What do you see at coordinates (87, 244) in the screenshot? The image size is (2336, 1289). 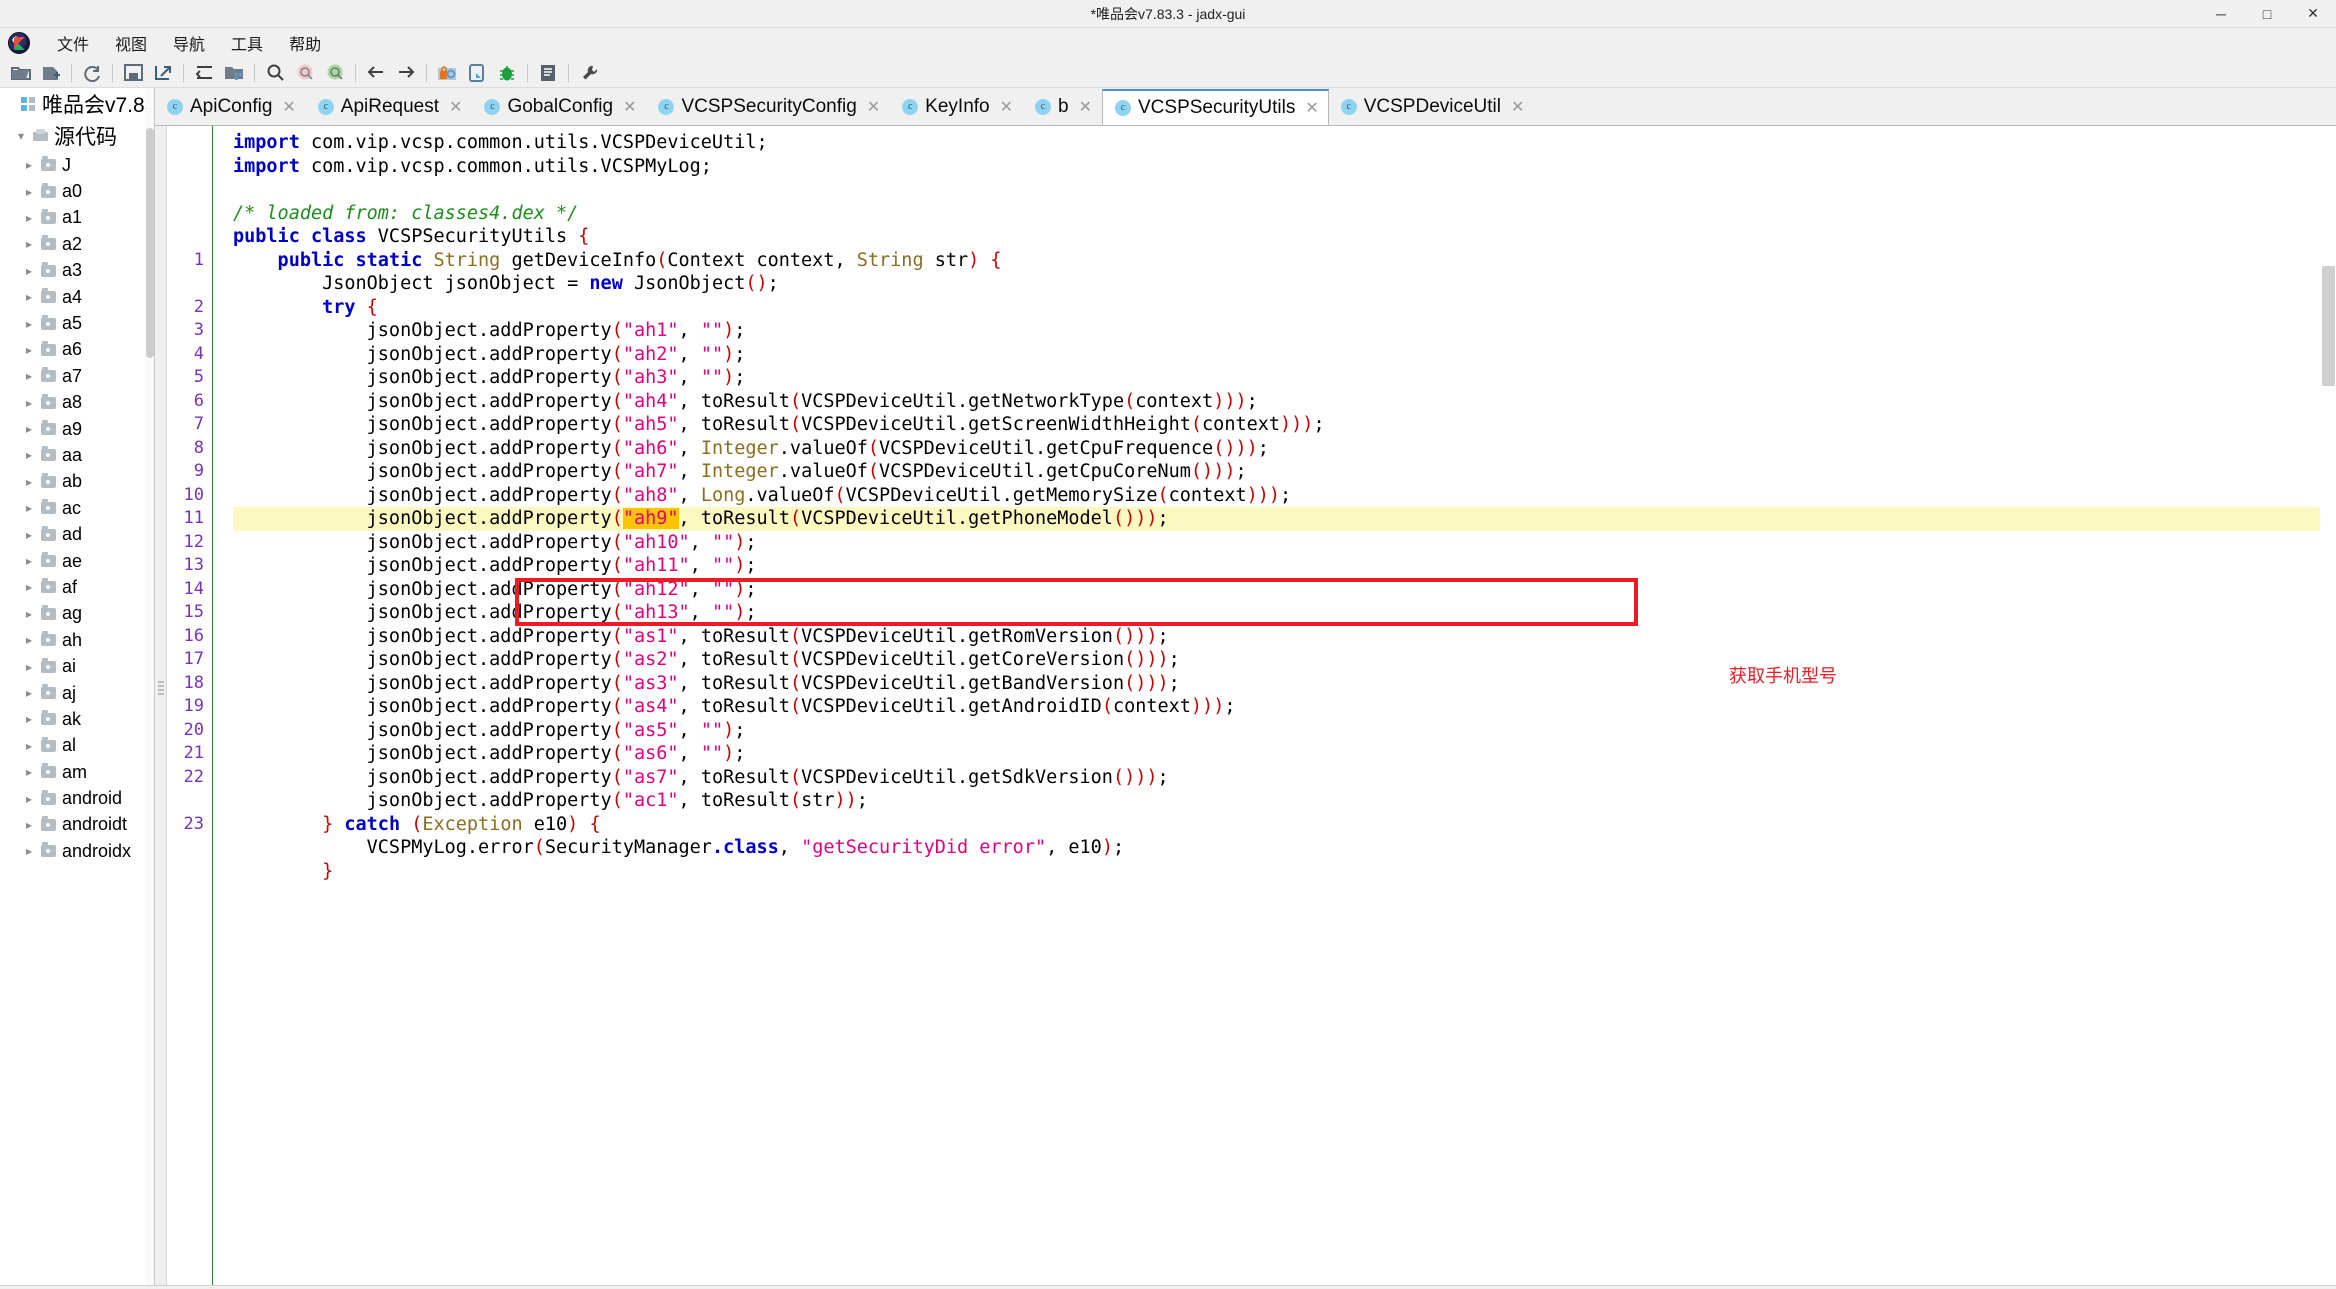 I see `tree-node-a2: ▸ a2` at bounding box center [87, 244].